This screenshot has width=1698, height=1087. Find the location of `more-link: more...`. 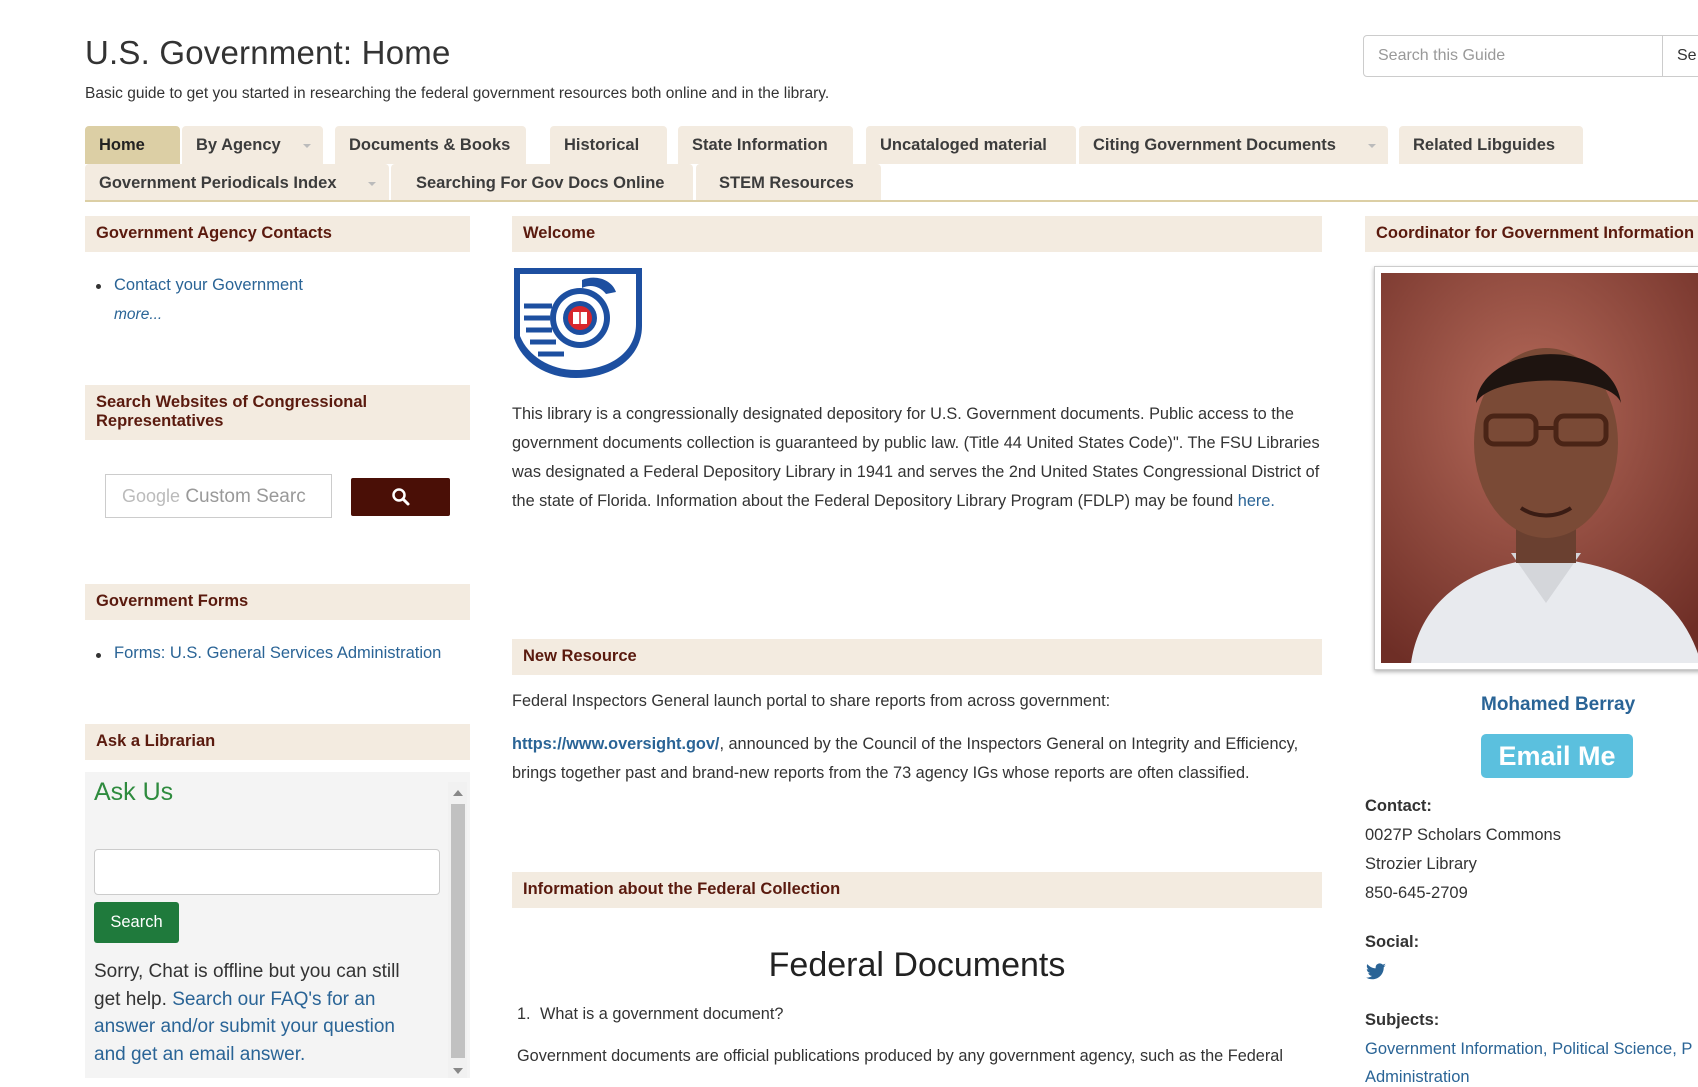

more-link: more... is located at coordinates (138, 315).